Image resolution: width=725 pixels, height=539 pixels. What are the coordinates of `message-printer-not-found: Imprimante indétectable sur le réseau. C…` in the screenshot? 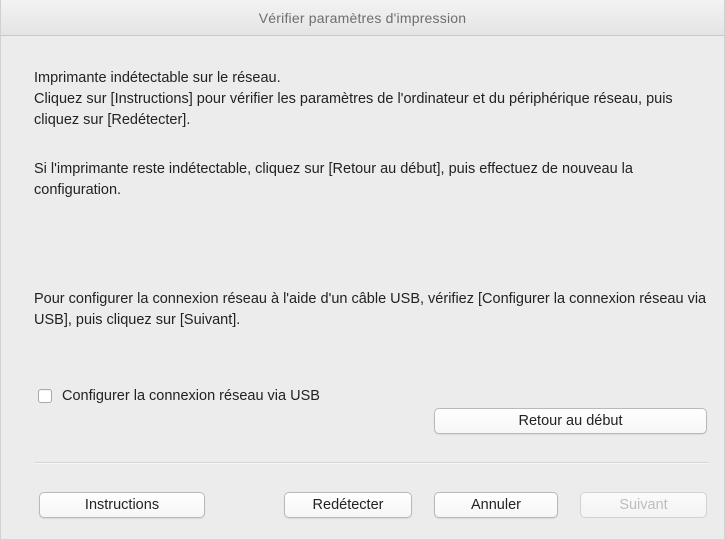 It's located at (371, 99).